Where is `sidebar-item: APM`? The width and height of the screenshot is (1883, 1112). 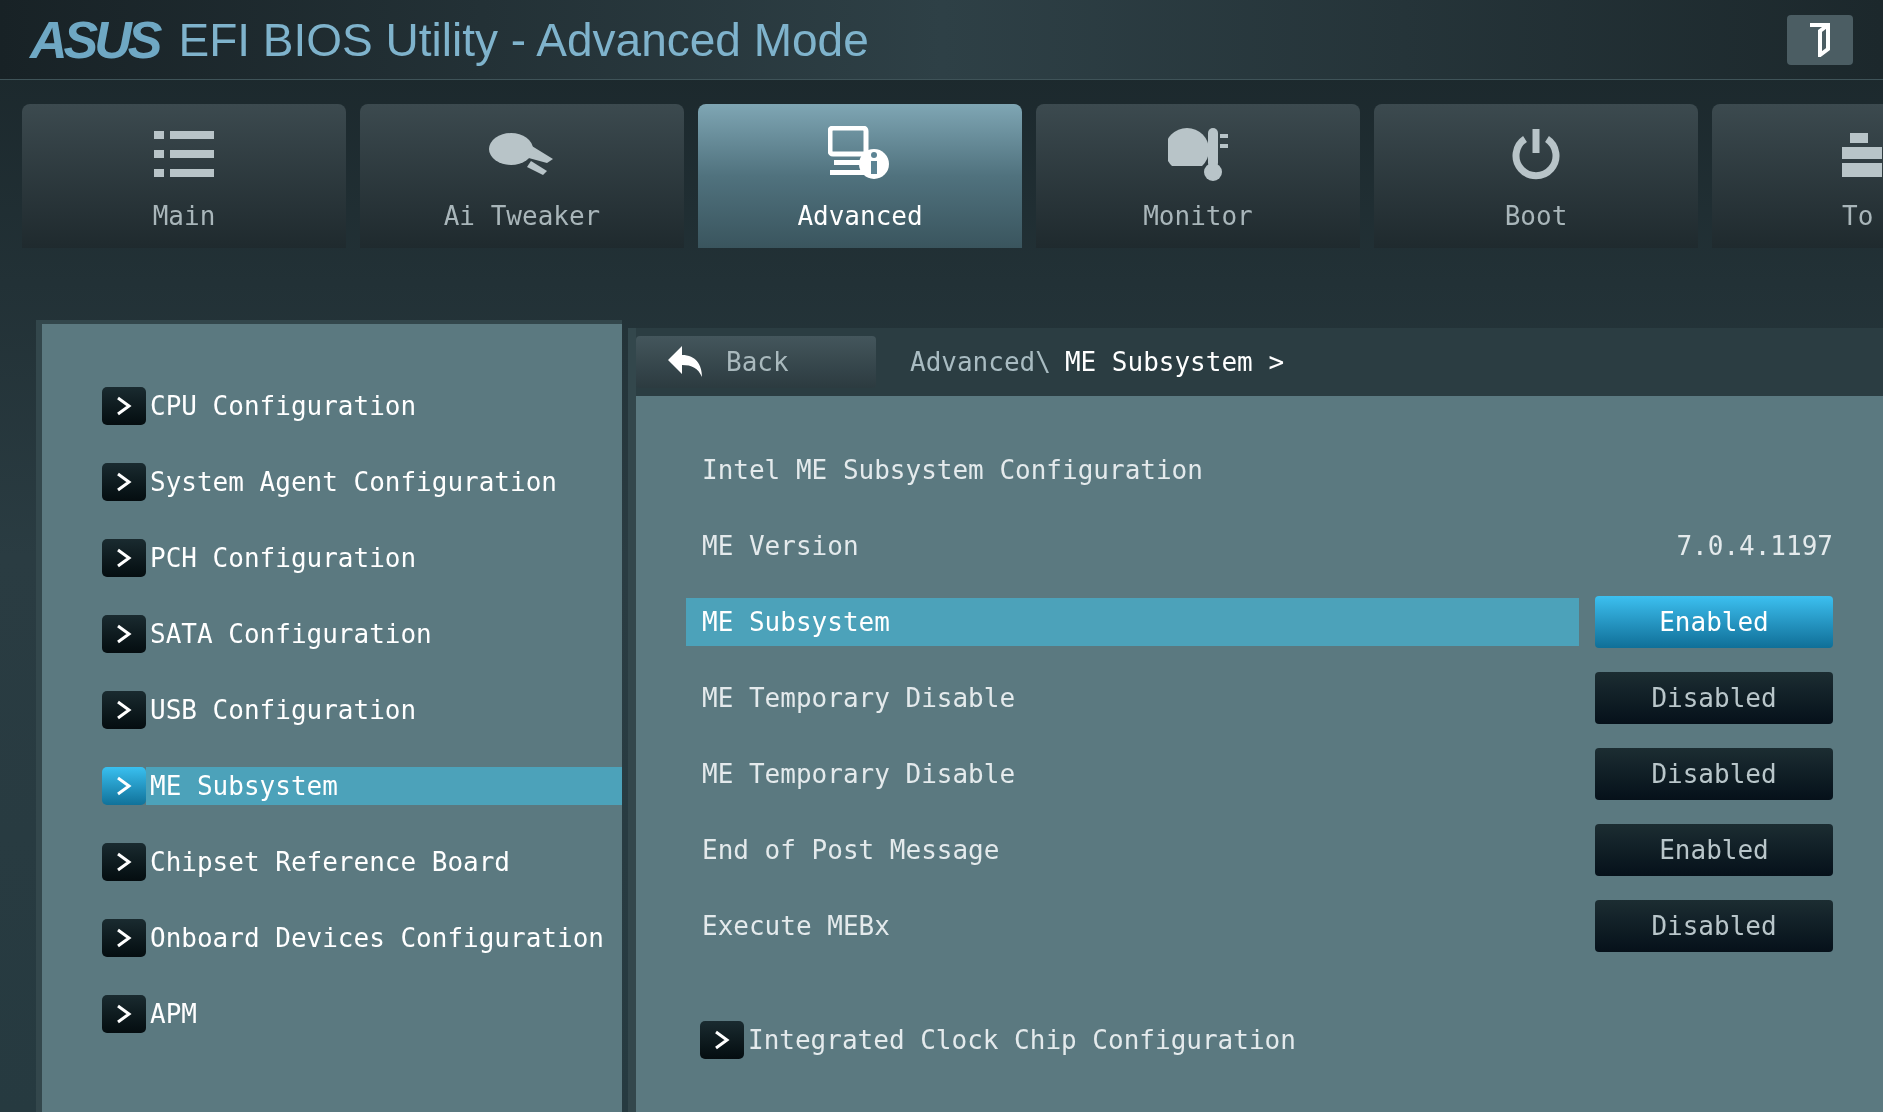 sidebar-item: APM is located at coordinates (332, 1014).